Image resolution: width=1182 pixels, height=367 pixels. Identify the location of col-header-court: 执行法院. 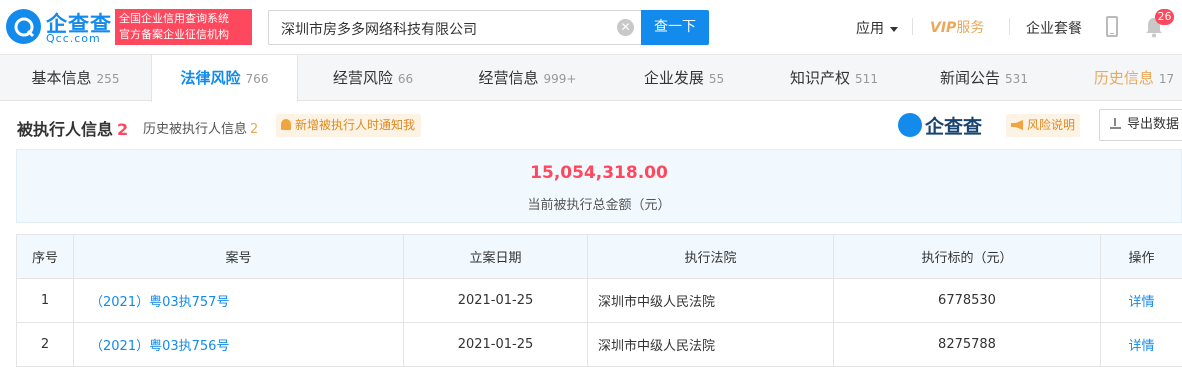
(710, 256).